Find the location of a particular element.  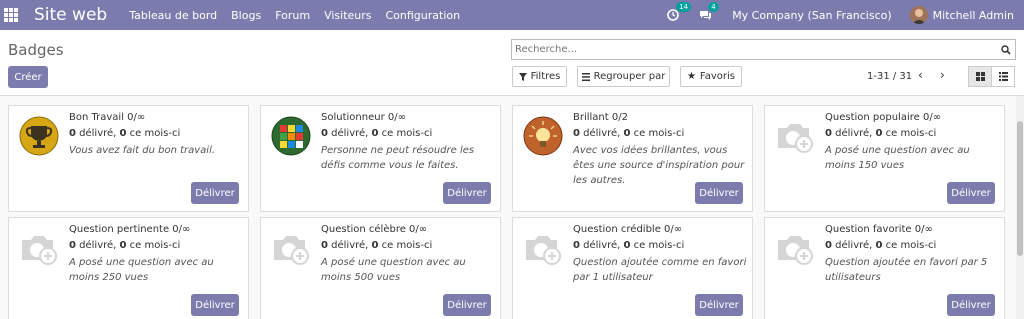

search-bar is located at coordinates (763, 49).